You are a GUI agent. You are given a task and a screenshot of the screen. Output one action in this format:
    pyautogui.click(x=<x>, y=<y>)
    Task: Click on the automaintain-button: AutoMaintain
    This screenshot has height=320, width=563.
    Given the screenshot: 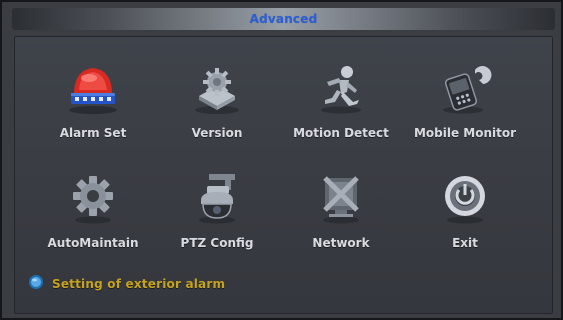 What is the action you would take?
    pyautogui.click(x=93, y=214)
    